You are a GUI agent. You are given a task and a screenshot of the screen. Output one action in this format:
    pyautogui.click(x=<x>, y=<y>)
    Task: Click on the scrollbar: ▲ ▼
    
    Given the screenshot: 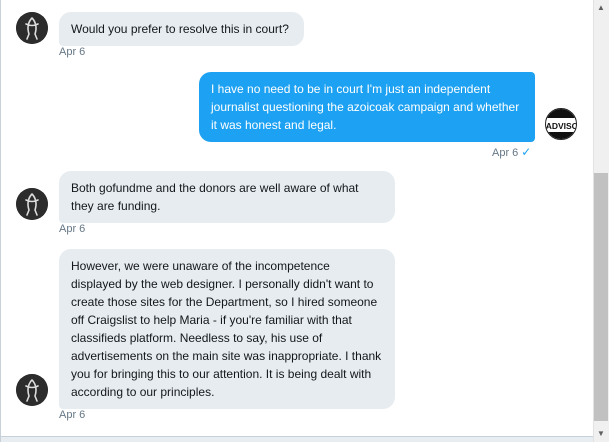 What is the action you would take?
    pyautogui.click(x=601, y=221)
    